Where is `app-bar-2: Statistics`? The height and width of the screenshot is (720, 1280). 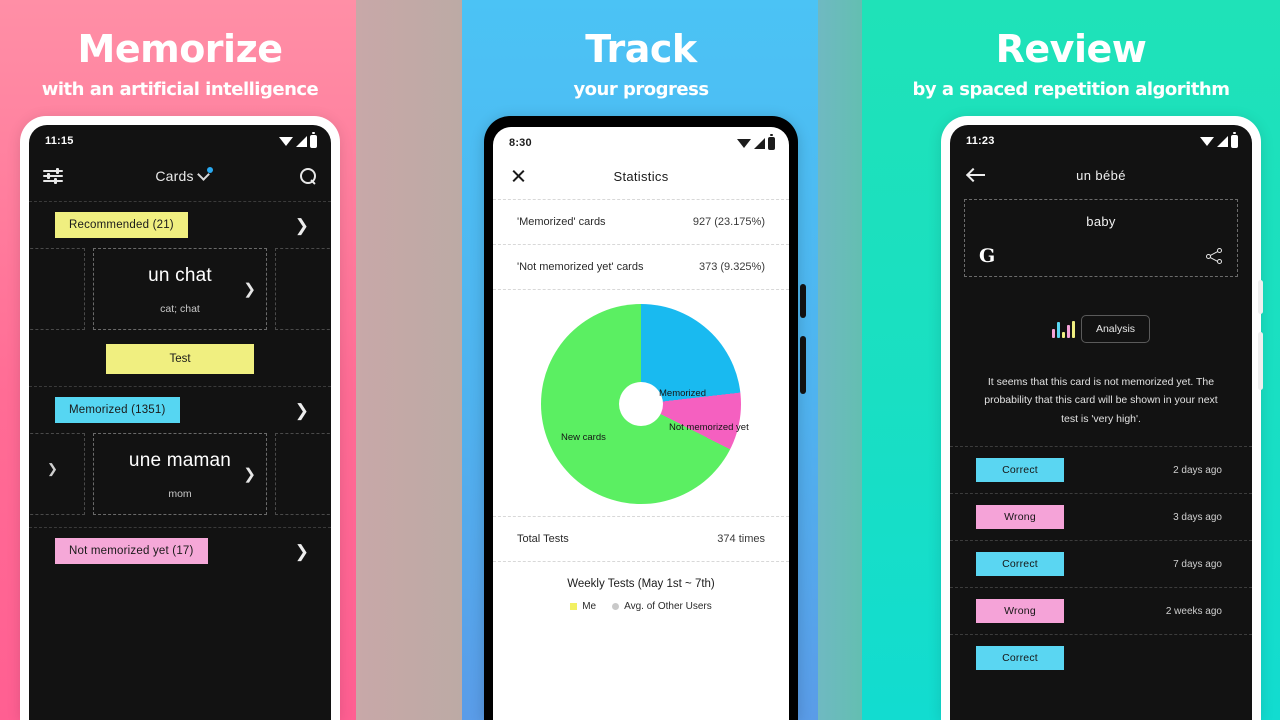
app-bar-2: Statistics is located at coordinates (641, 176).